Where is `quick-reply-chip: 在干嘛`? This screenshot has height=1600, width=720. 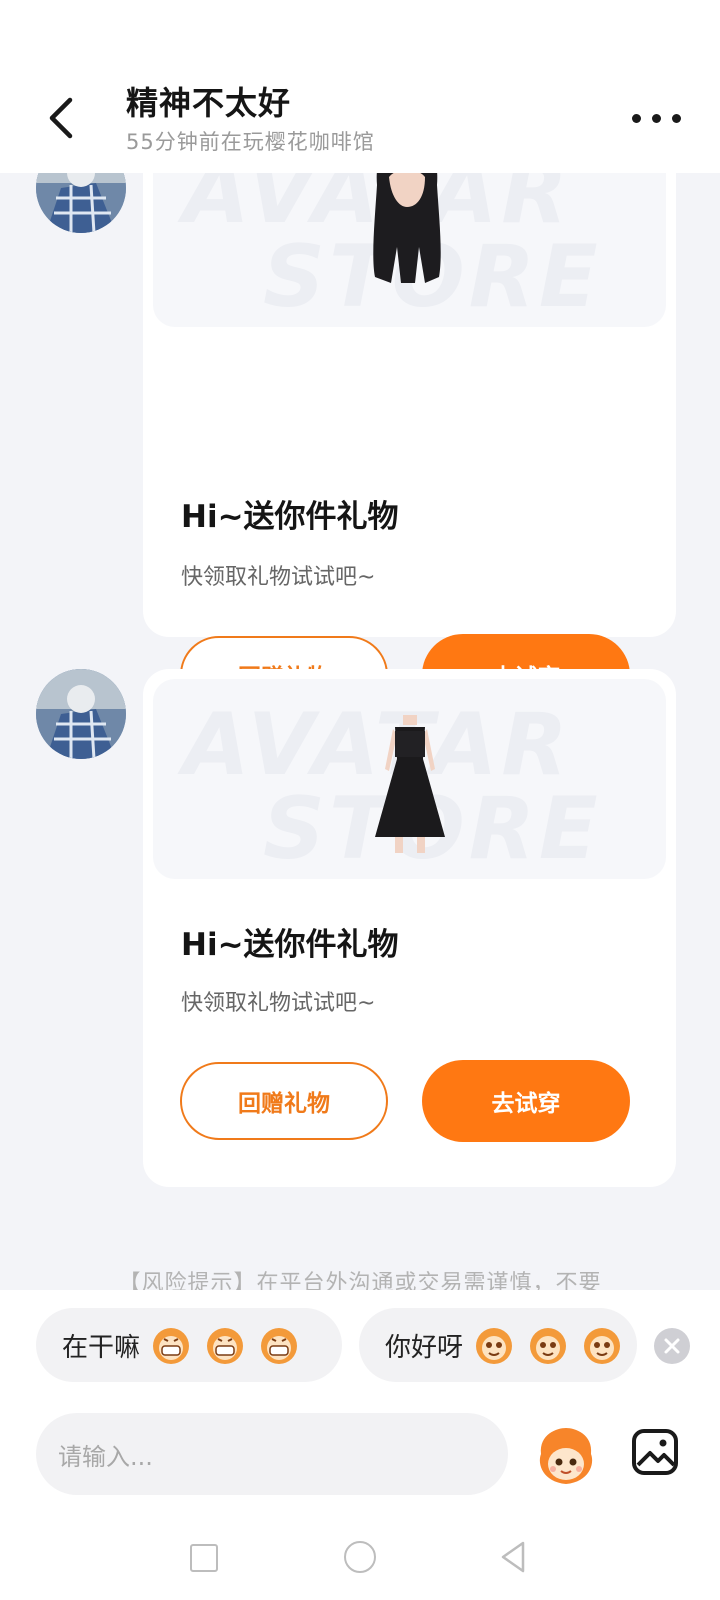
quick-reply-chip: 在干嘛 is located at coordinates (189, 1345).